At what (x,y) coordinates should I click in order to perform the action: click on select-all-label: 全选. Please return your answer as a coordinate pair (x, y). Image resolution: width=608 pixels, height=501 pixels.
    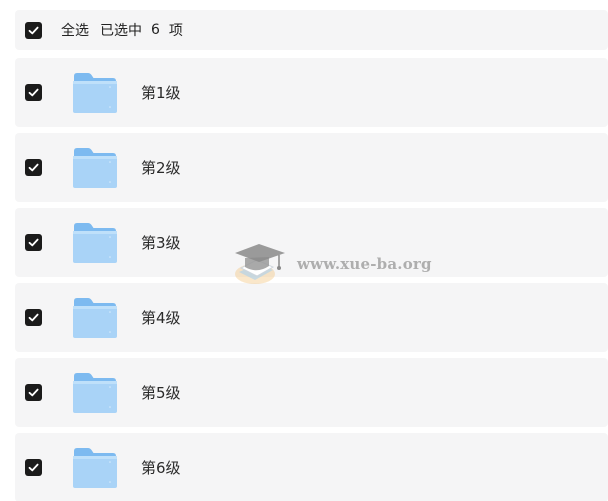
    Looking at the image, I should click on (75, 30).